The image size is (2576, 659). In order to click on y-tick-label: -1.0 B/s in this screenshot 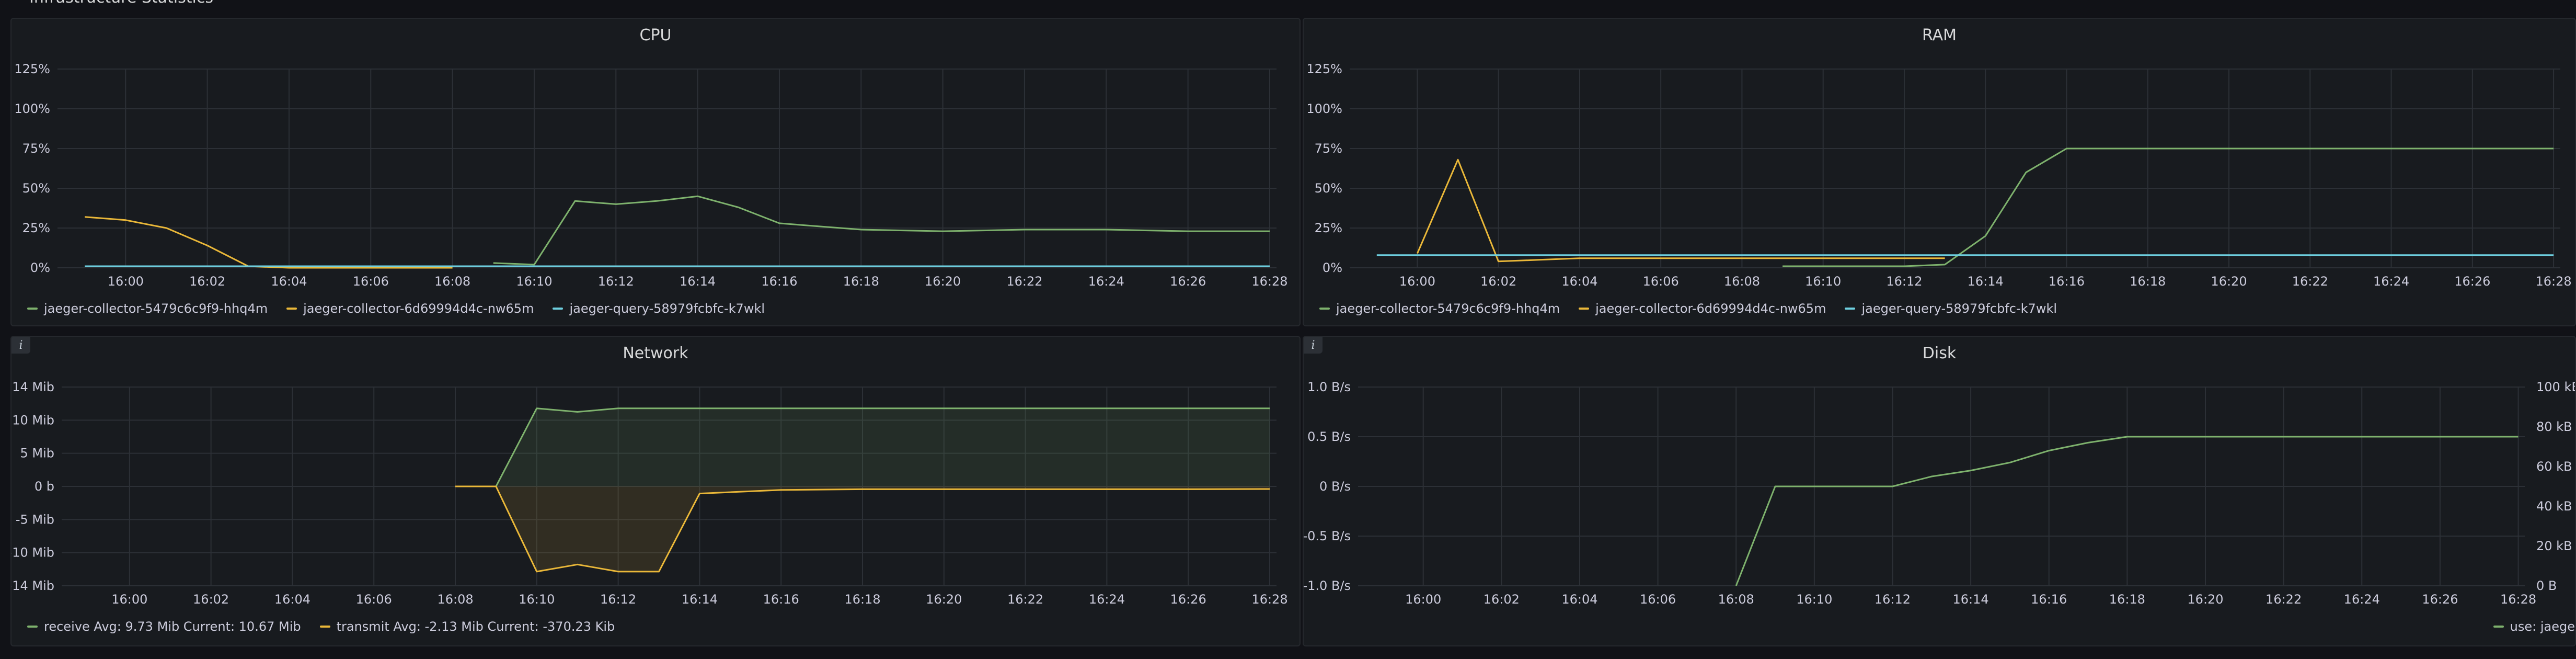, I will do `click(1327, 586)`.